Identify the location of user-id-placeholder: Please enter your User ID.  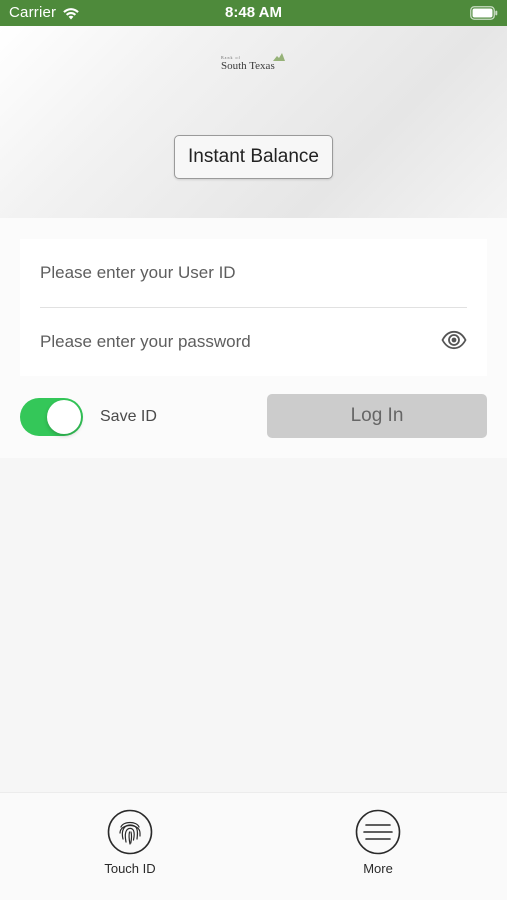
(138, 272).